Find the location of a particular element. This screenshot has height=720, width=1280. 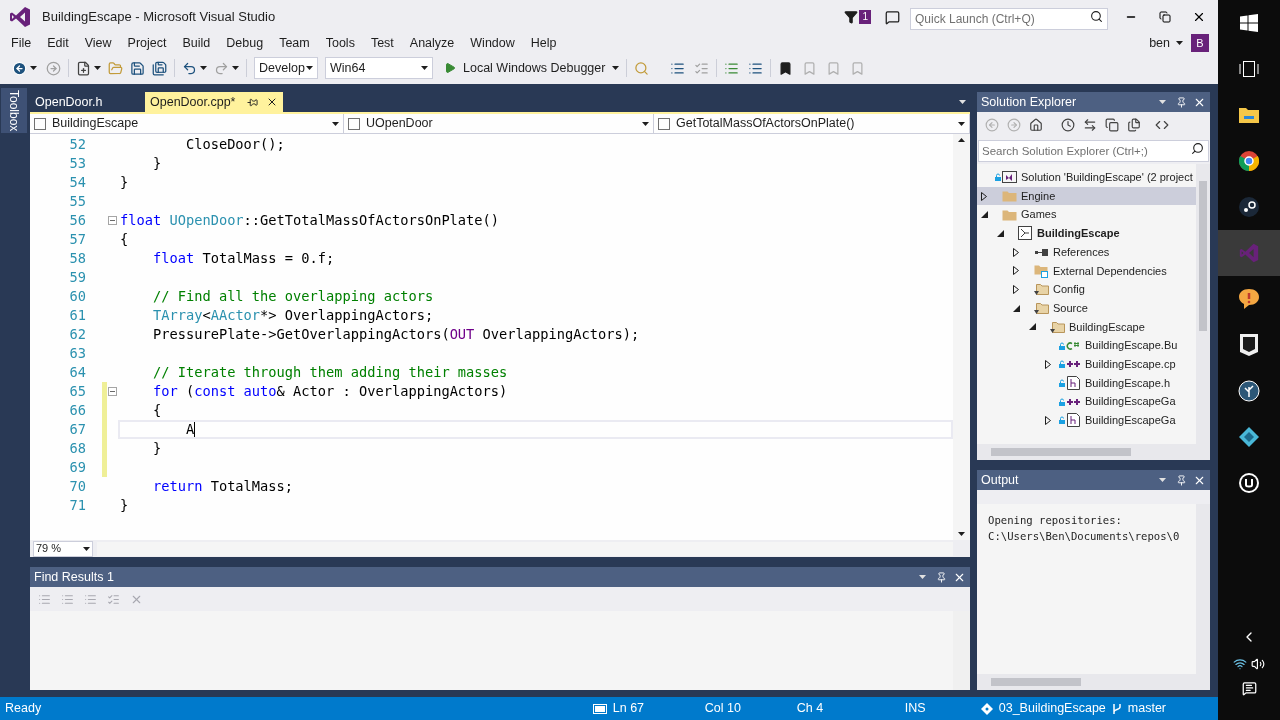

tree-item: References is located at coordinates (1086, 252).